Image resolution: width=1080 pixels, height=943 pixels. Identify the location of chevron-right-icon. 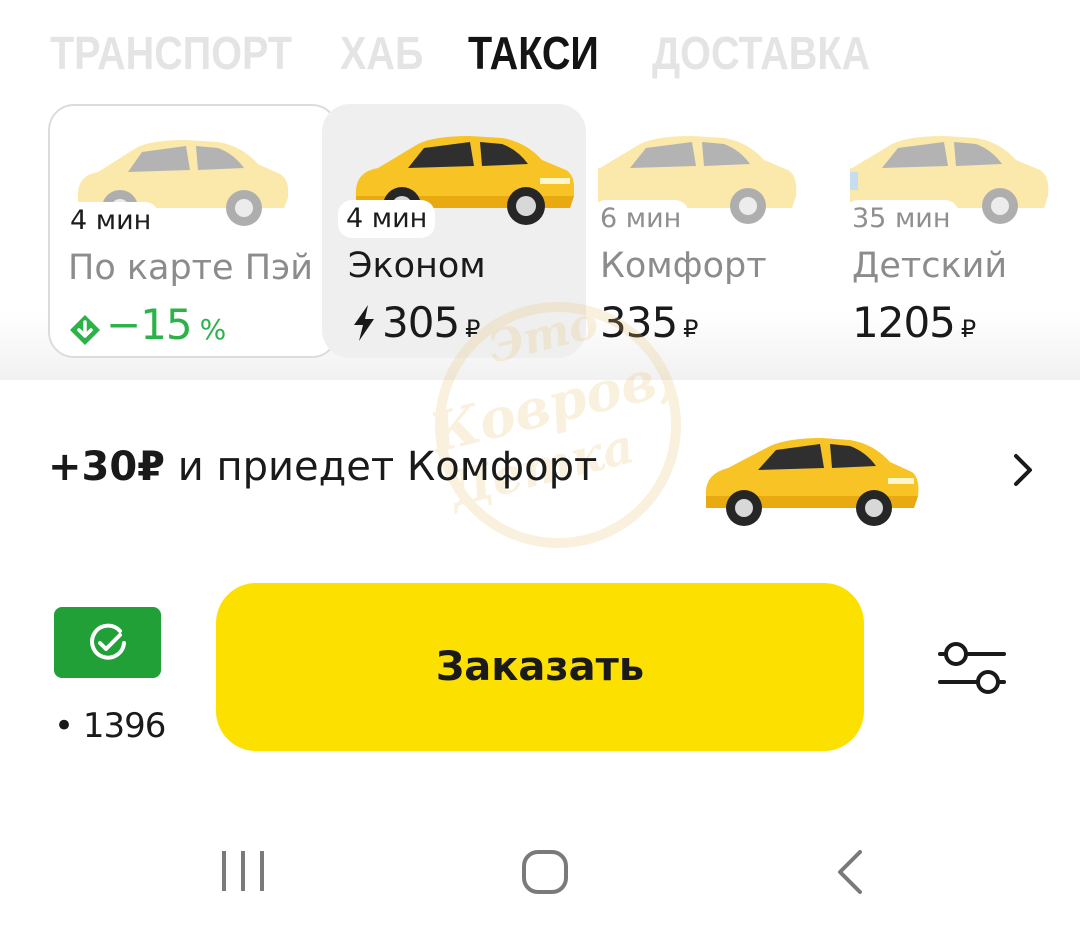
(1022, 470).